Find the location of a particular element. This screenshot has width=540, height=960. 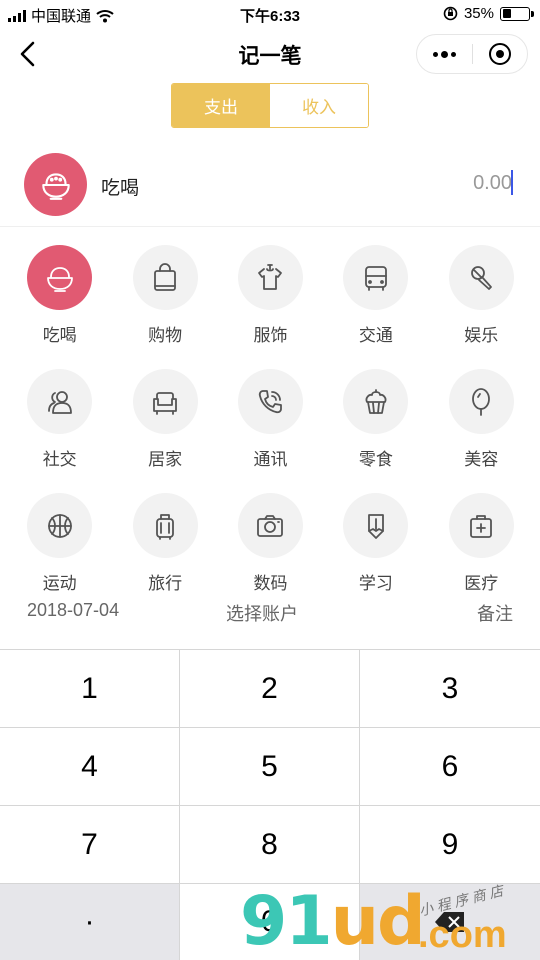

category-label: 购物 is located at coordinates (165, 335).